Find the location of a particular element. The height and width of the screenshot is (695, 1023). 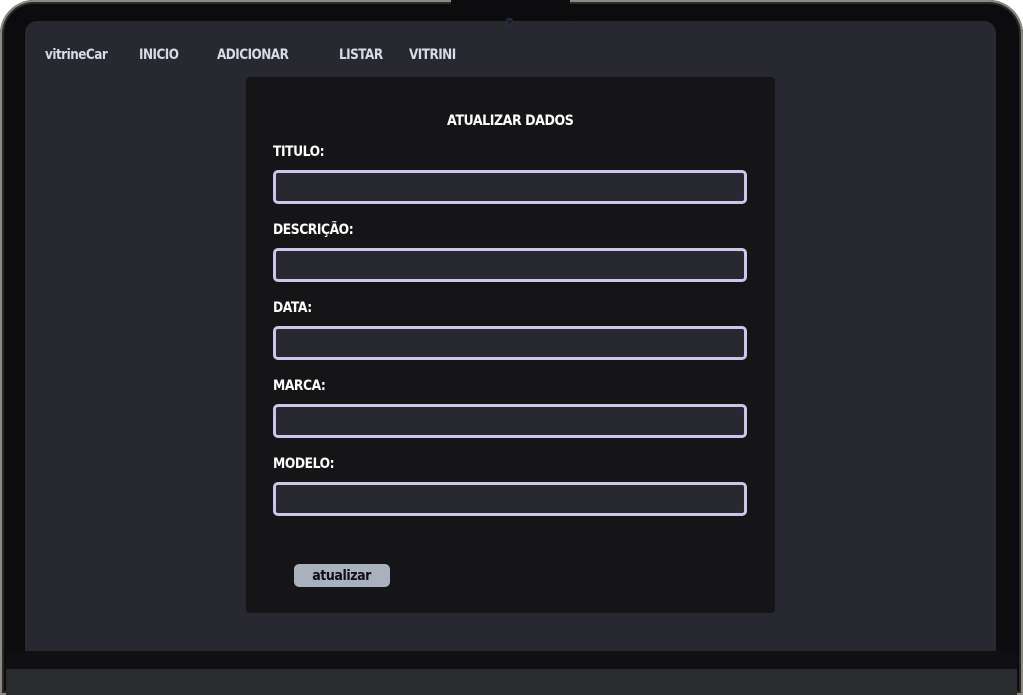

atualizar-button: atualizar is located at coordinates (342, 575).